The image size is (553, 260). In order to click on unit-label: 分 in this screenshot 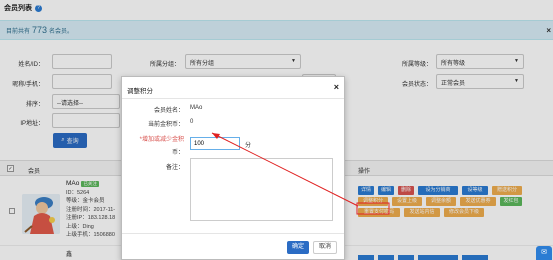, I will do `click(248, 146)`.